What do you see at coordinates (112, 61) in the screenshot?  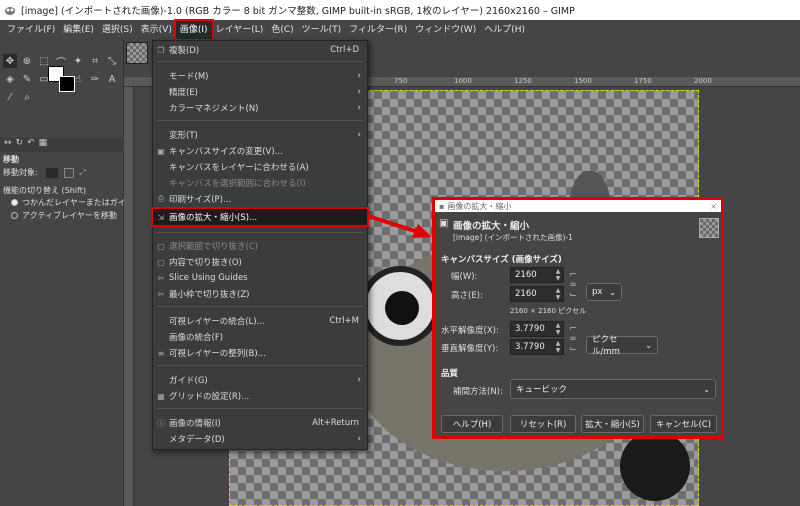 I see `scale-tool-icon: ⤡` at bounding box center [112, 61].